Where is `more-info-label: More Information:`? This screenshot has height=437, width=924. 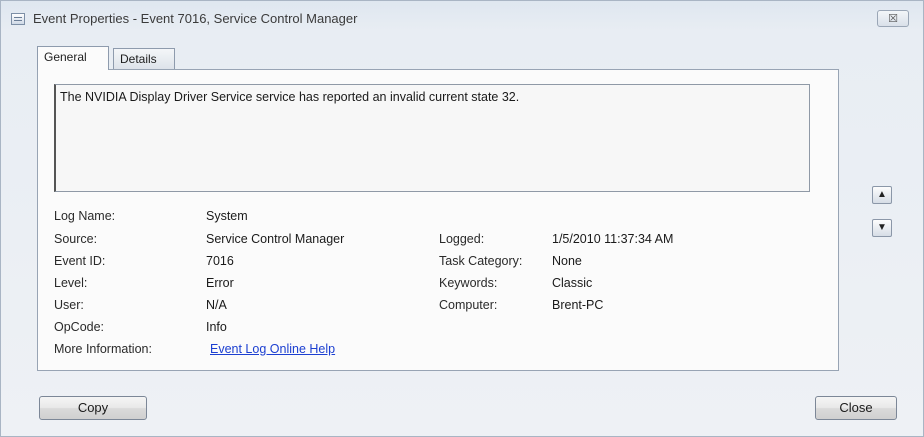
more-info-label: More Information: is located at coordinates (103, 349).